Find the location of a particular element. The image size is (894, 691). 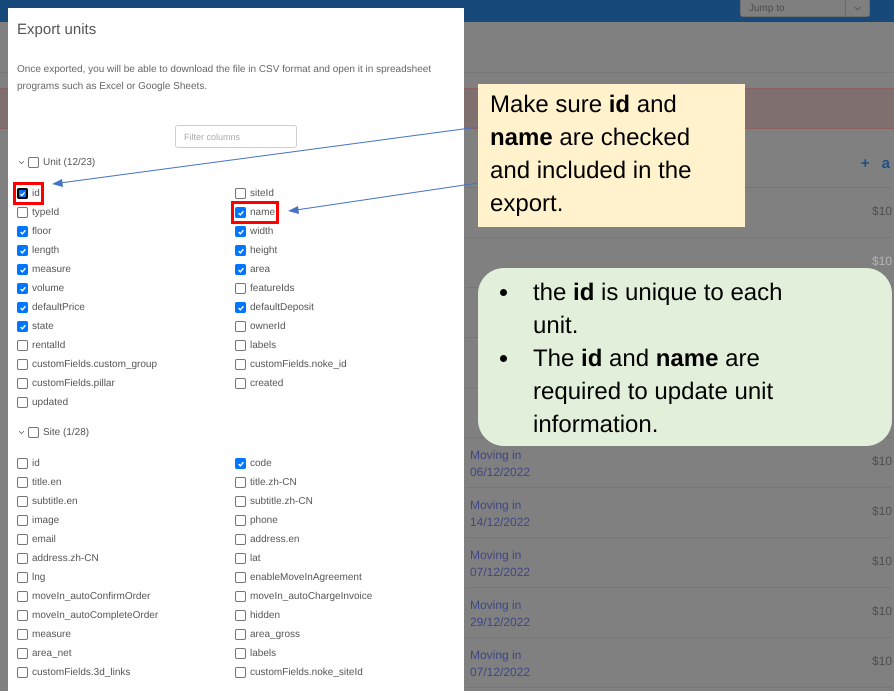

bullet-text: The id and name are required to update unit information. is located at coordinates (653, 392).